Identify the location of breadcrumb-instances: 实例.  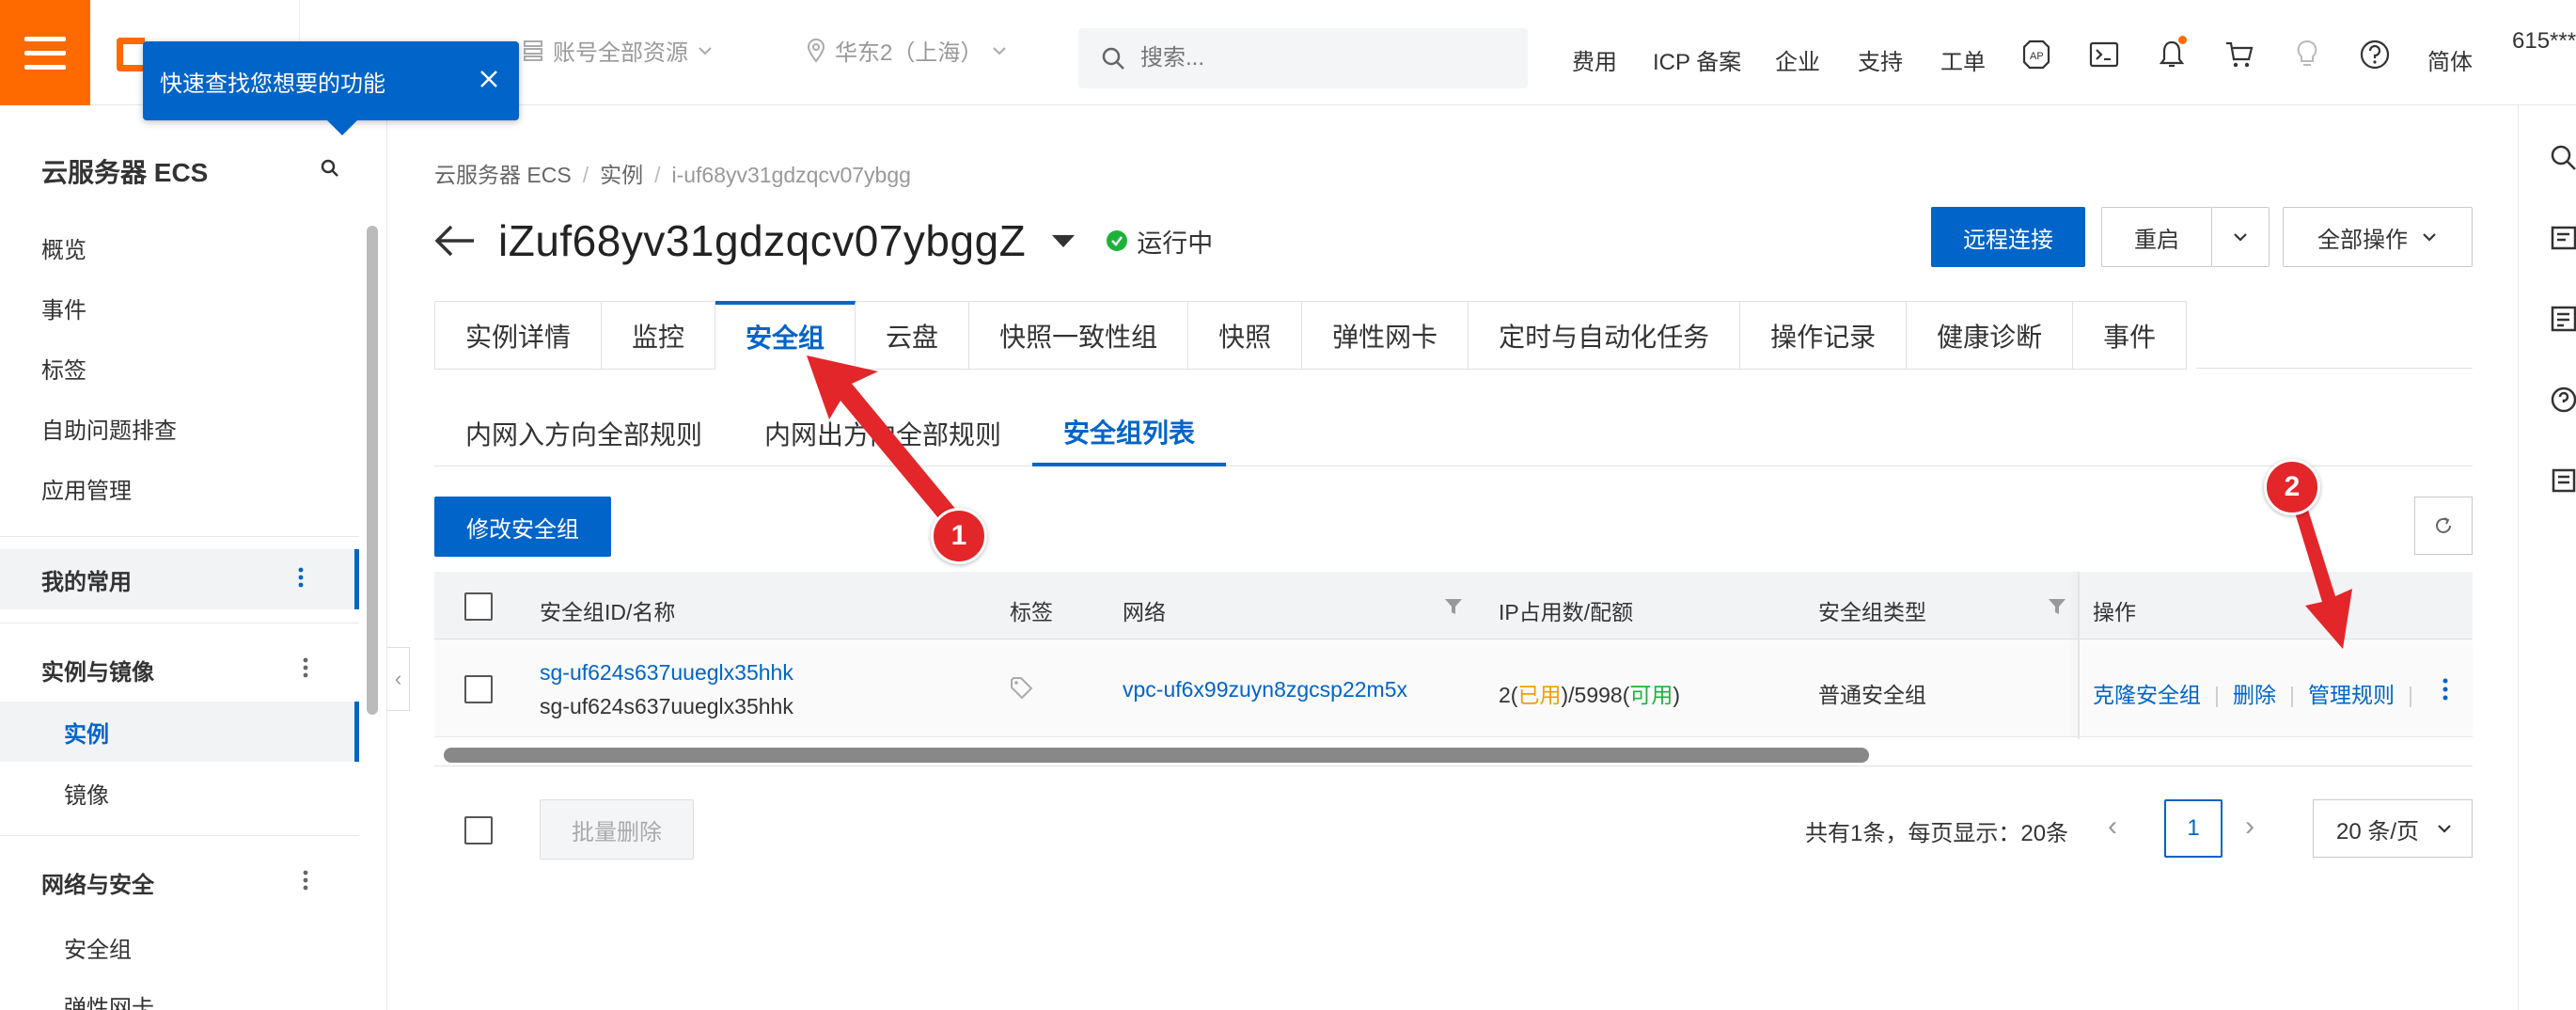
(622, 175).